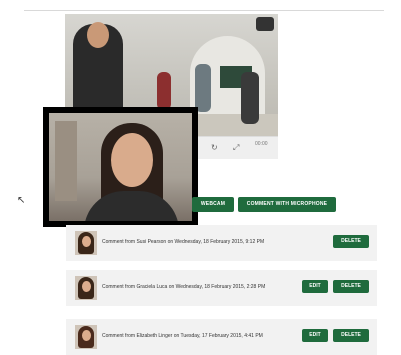  I want to click on webcam-button: WEBCAM, so click(213, 204).